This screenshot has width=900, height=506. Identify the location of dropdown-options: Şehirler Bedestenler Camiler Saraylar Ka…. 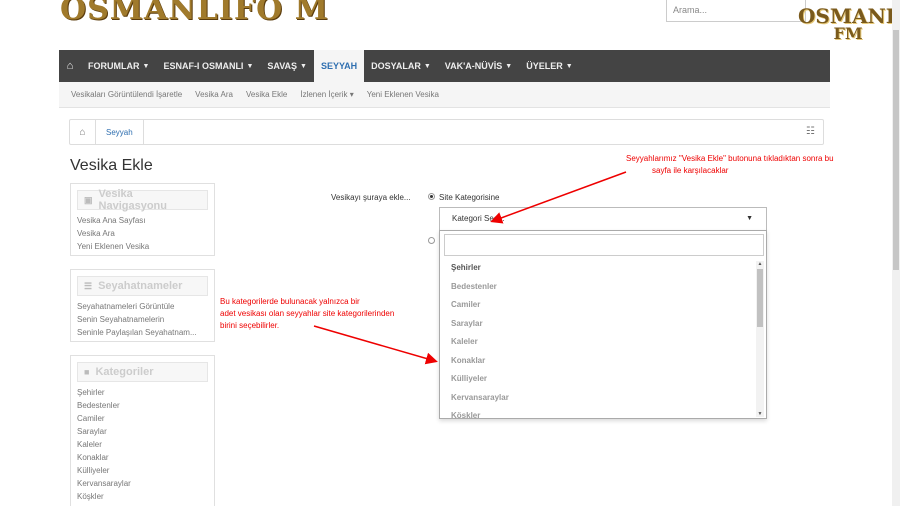
(598, 338).